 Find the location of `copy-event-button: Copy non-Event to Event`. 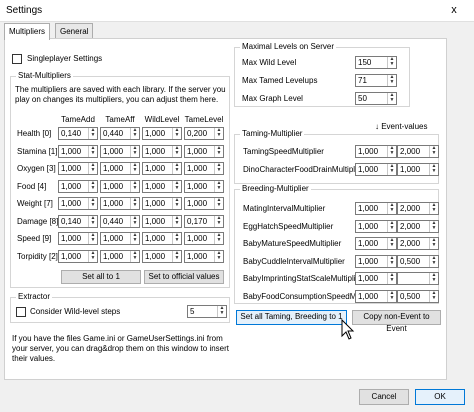

copy-event-button: Copy non-Event to Event is located at coordinates (396, 321).